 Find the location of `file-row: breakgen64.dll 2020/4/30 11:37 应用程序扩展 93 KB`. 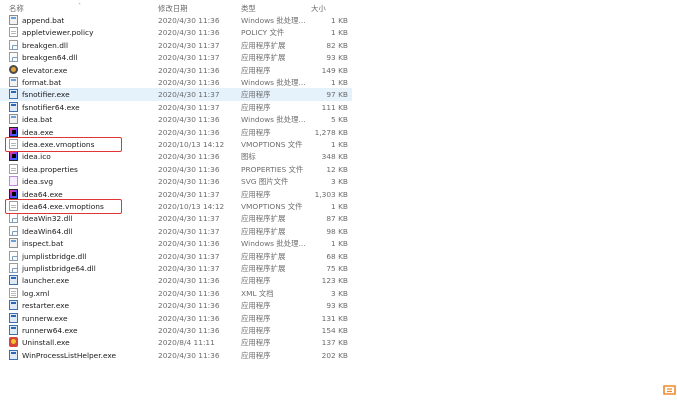

file-row: breakgen64.dll 2020/4/30 11:37 应用程序扩展 93 KB is located at coordinates (176, 57).